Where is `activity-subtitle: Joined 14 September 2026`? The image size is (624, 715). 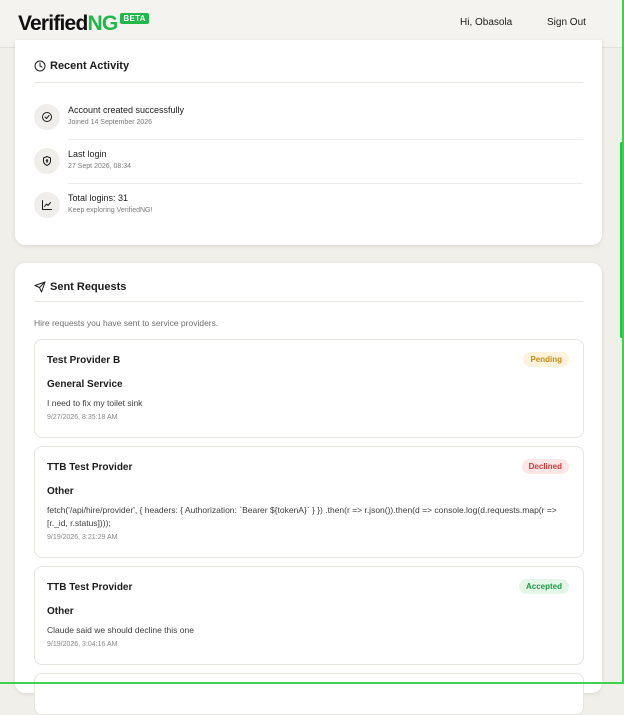 activity-subtitle: Joined 14 September 2026 is located at coordinates (110, 122).